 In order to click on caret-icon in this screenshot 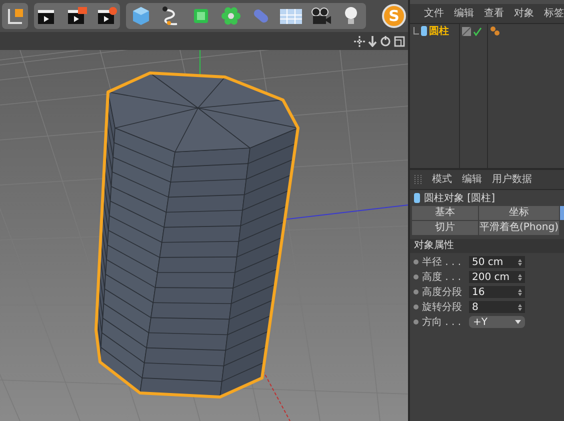, I will do `click(518, 322)`.